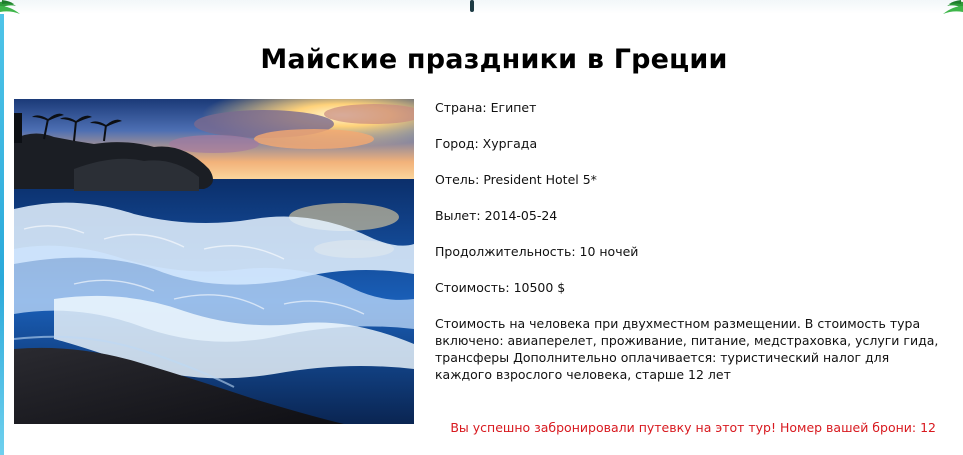  Describe the element at coordinates (537, 251) in the screenshot. I see `tour-duration: Продолжительность: 10 ночей` at that location.